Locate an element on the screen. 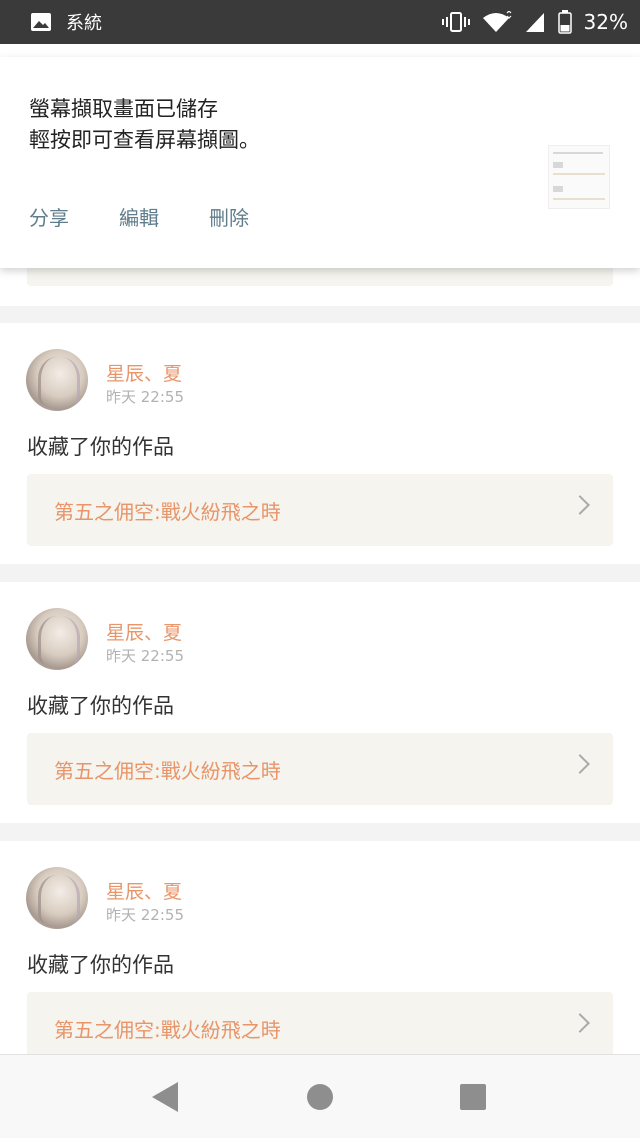 Image resolution: width=640 pixels, height=1138 pixels. signal-icon is located at coordinates (534, 22).